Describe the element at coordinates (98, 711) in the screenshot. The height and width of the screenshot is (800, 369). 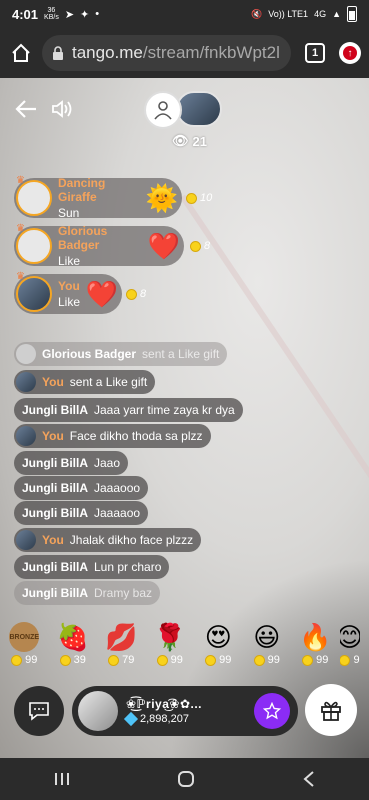
I see `host-pill-avatar` at that location.